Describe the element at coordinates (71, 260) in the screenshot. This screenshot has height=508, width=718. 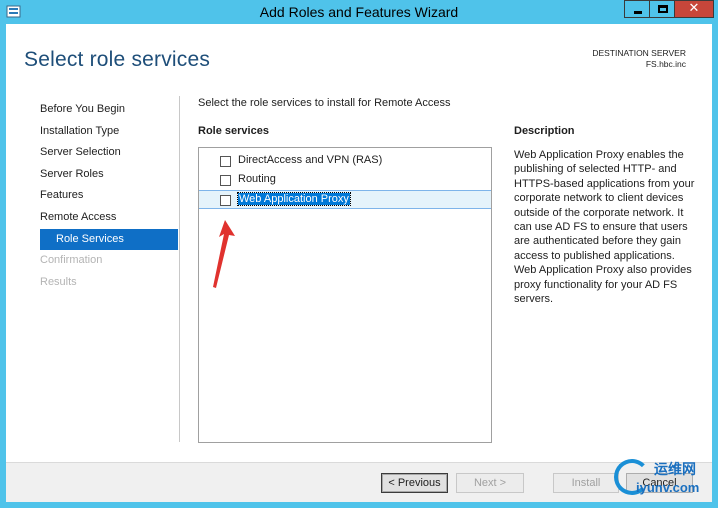
I see `nav-item-confirmation: Confirmation` at that location.